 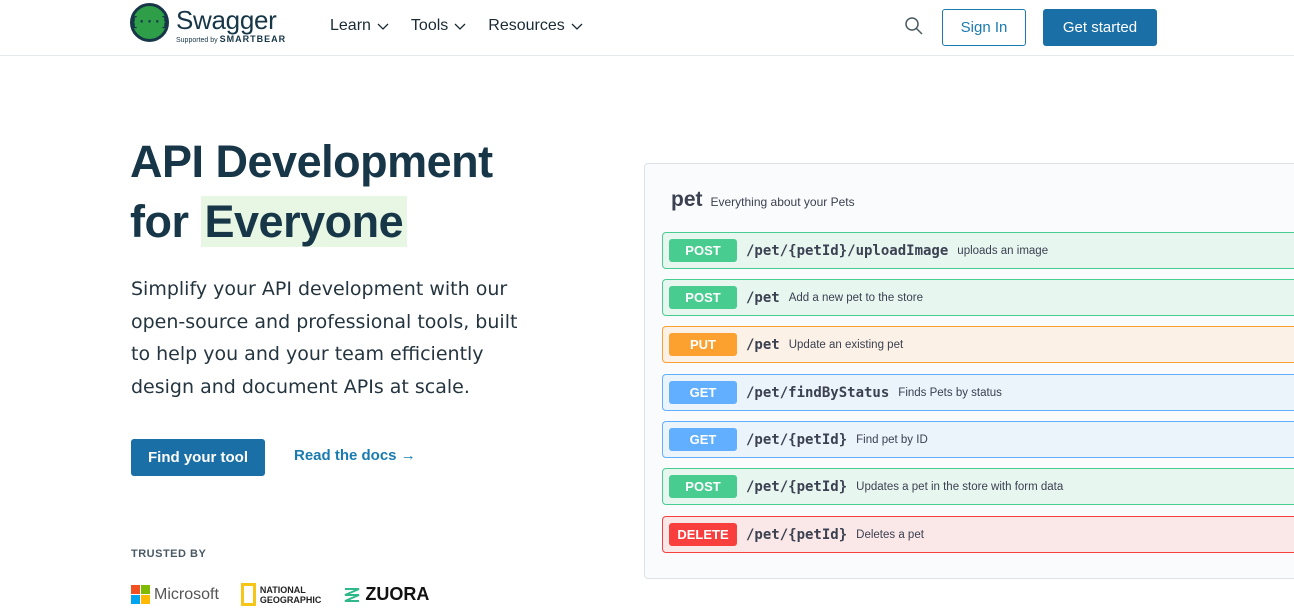 I want to click on api-tag-header: pet Everything about your Pets, so click(x=763, y=200).